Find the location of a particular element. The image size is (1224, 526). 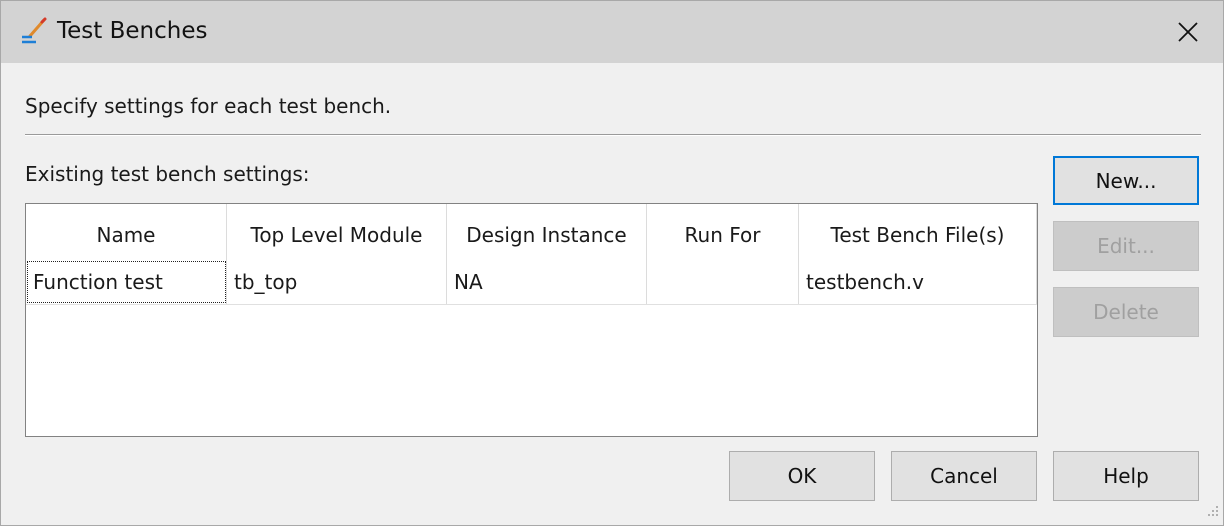

window-title: Test Benches is located at coordinates (132, 31).